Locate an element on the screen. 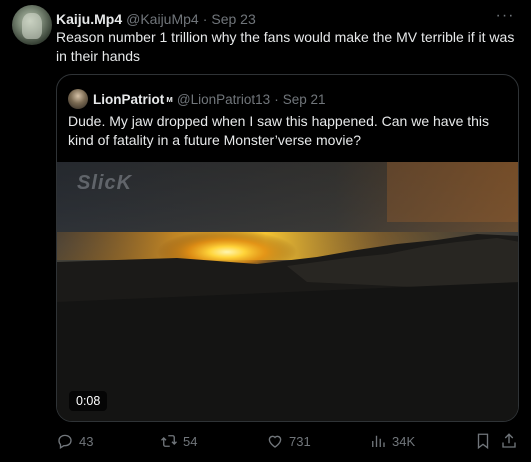 Image resolution: width=531 pixels, height=462 pixels. like-button: 731 is located at coordinates (288, 441).